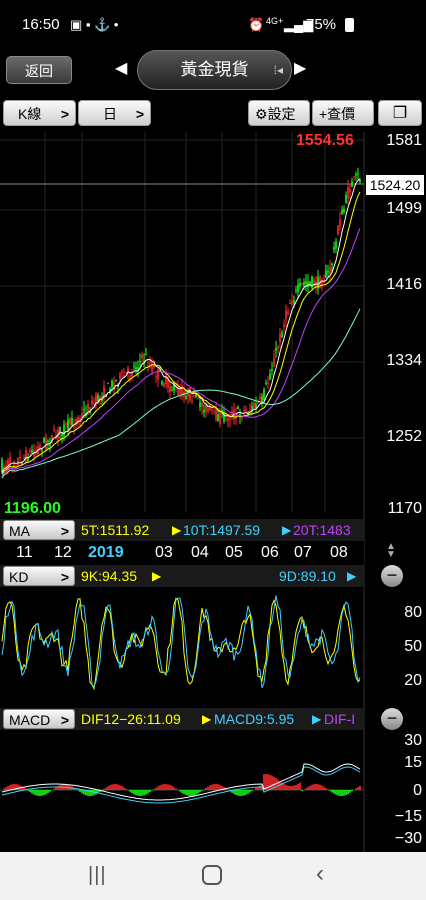  What do you see at coordinates (181, 643) in the screenshot?
I see `kd-lines` at bounding box center [181, 643].